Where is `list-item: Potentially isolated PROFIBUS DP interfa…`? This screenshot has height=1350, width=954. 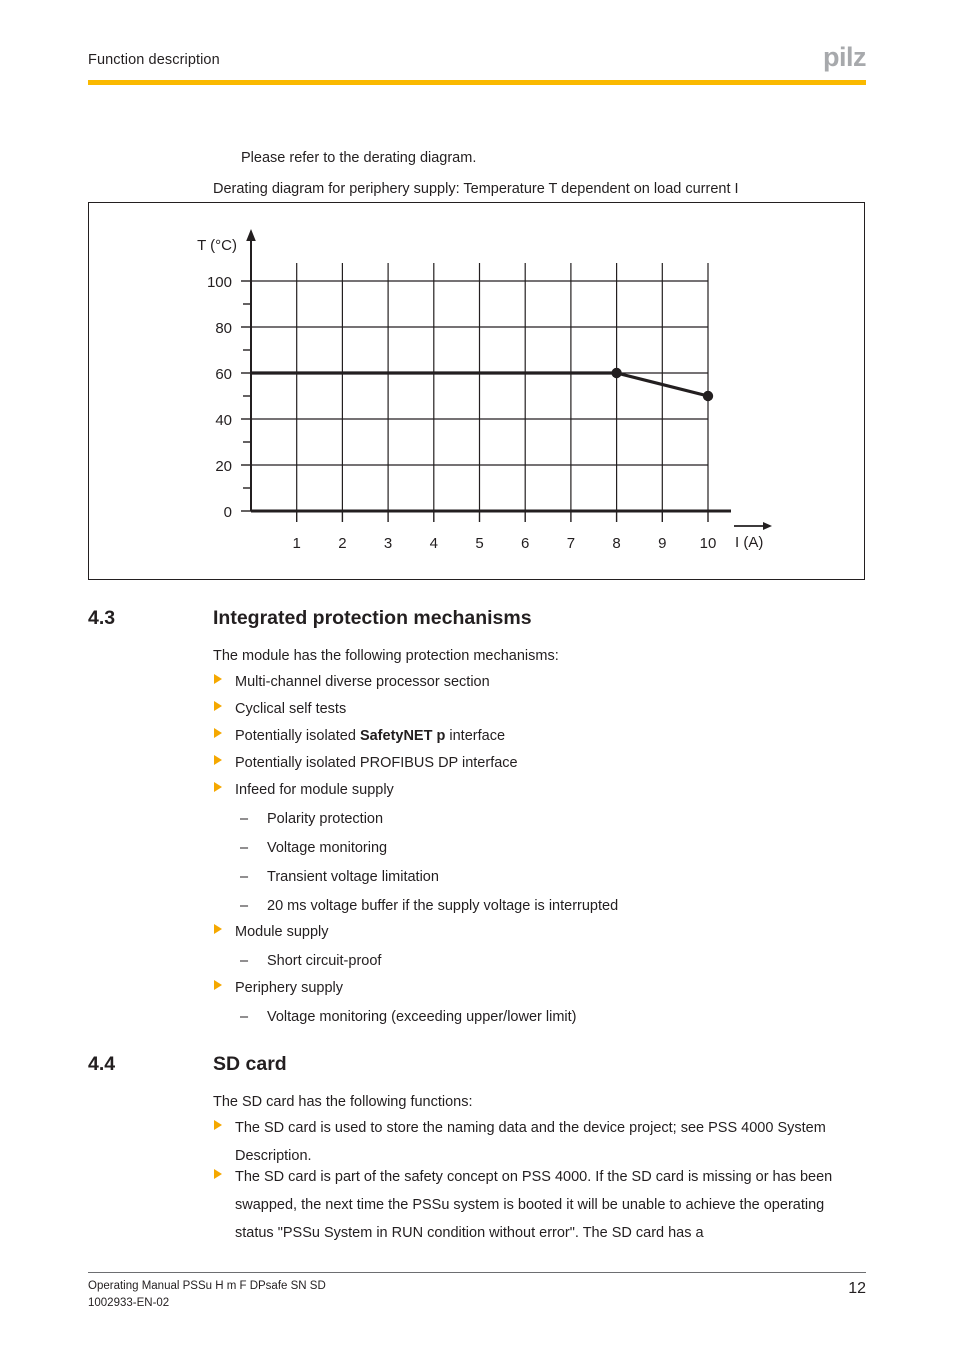
list-item: Potentially isolated PROFIBUS DP interfa… is located at coordinates (523, 763).